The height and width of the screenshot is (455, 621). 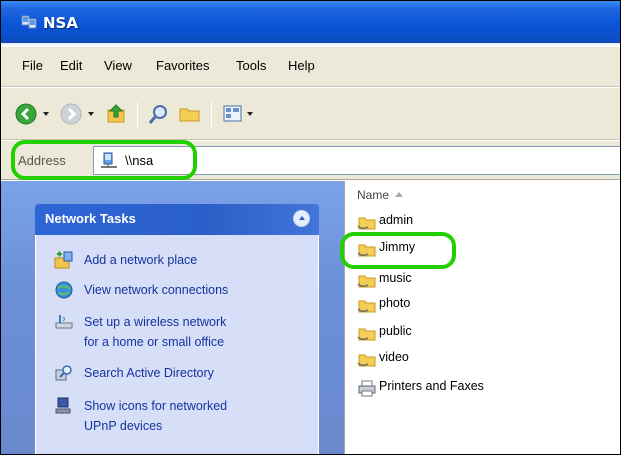 I want to click on menu-view: View, so click(x=118, y=65).